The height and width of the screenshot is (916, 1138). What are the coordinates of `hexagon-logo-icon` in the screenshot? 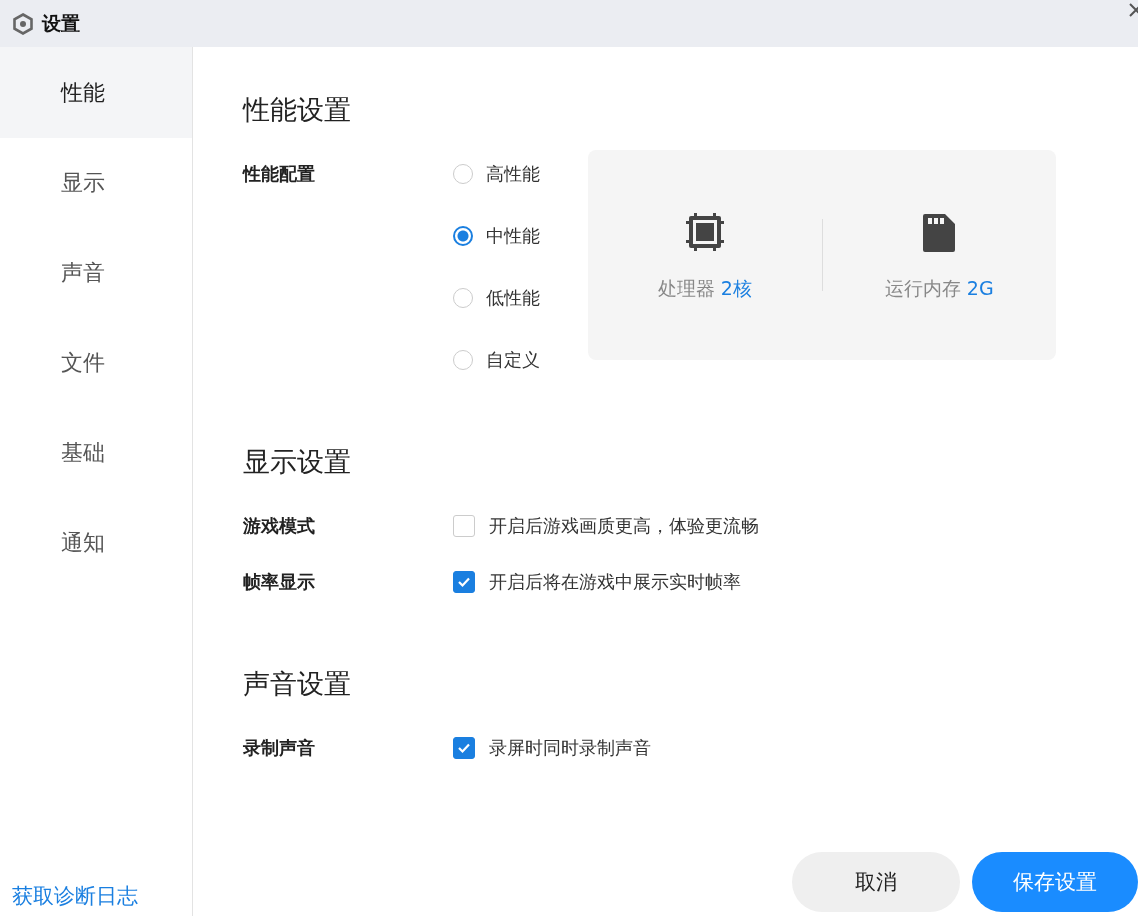 It's located at (23, 23).